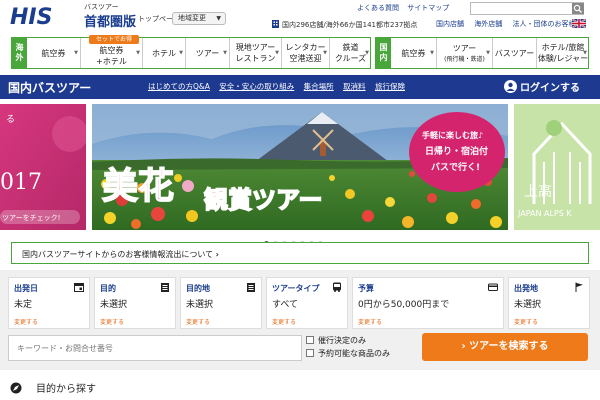 The image size is (600, 400). I want to click on filter-label: 出発日, so click(26, 288).